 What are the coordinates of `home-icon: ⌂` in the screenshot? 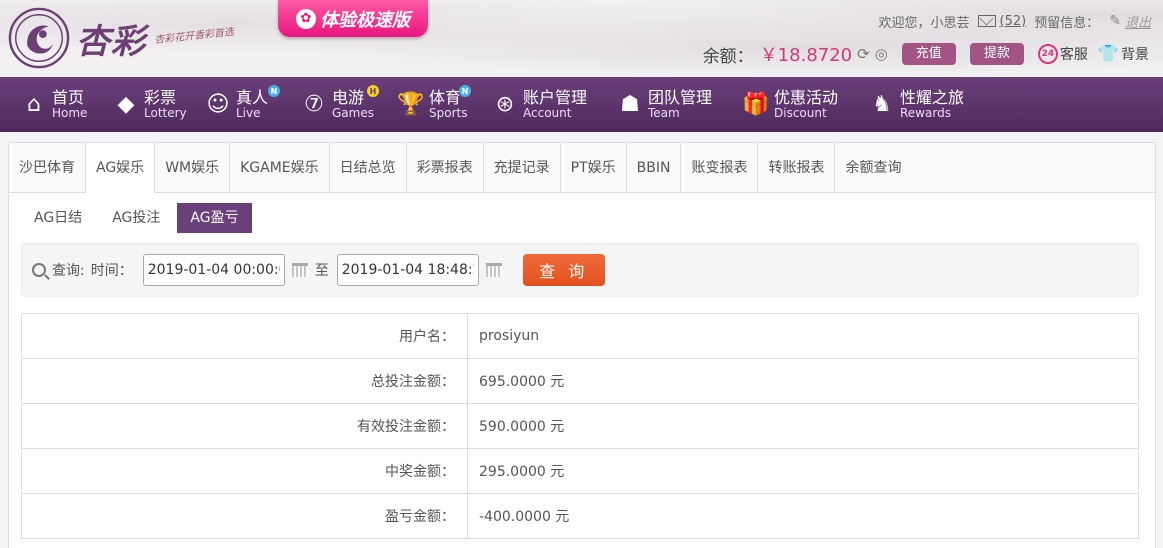 It's located at (34, 104).